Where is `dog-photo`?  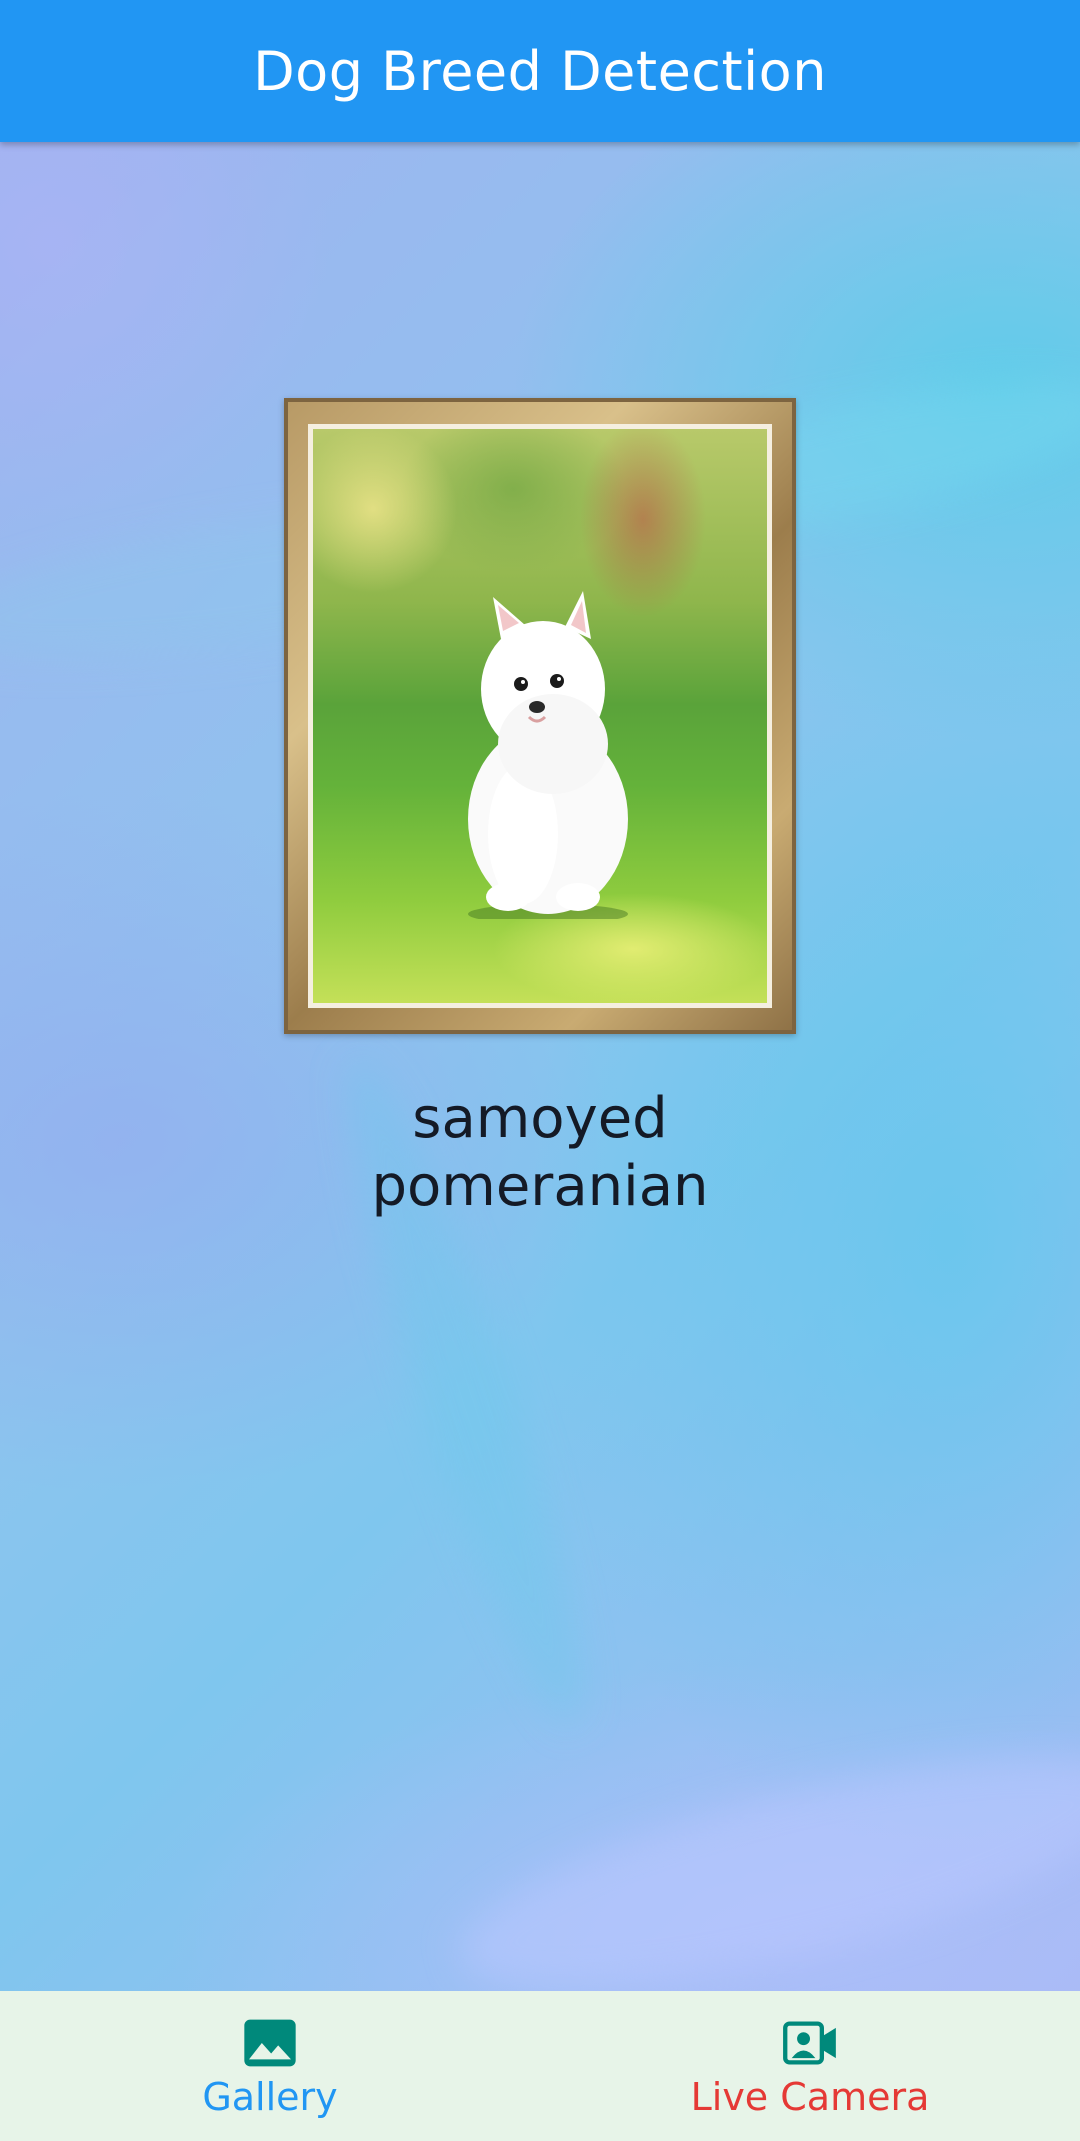
dog-photo is located at coordinates (540, 716).